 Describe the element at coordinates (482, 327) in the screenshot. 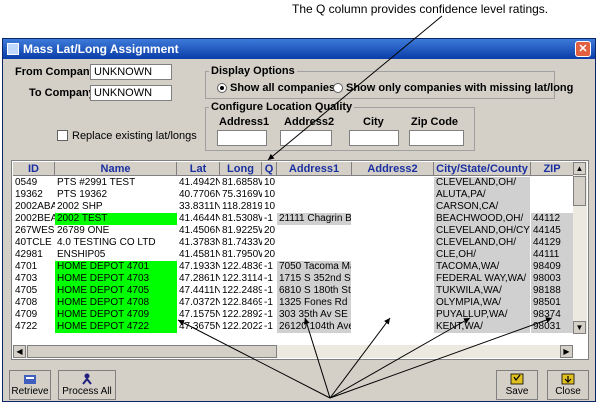

I see `cell-city: KENT,WA/` at that location.